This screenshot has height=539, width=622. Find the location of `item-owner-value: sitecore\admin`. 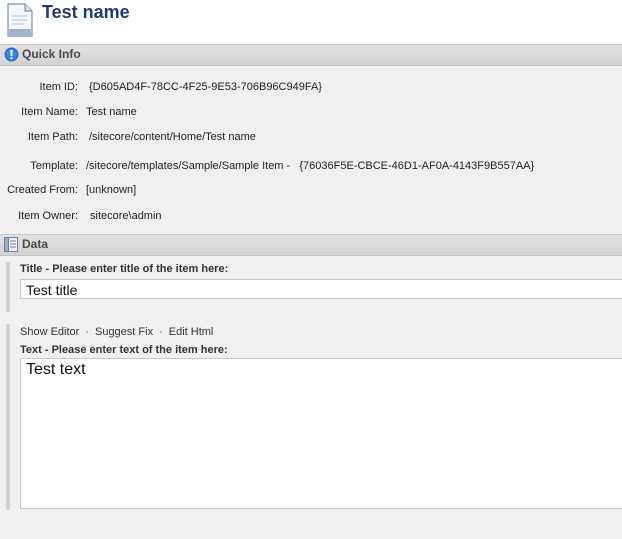

item-owner-value: sitecore\admin is located at coordinates (126, 216).